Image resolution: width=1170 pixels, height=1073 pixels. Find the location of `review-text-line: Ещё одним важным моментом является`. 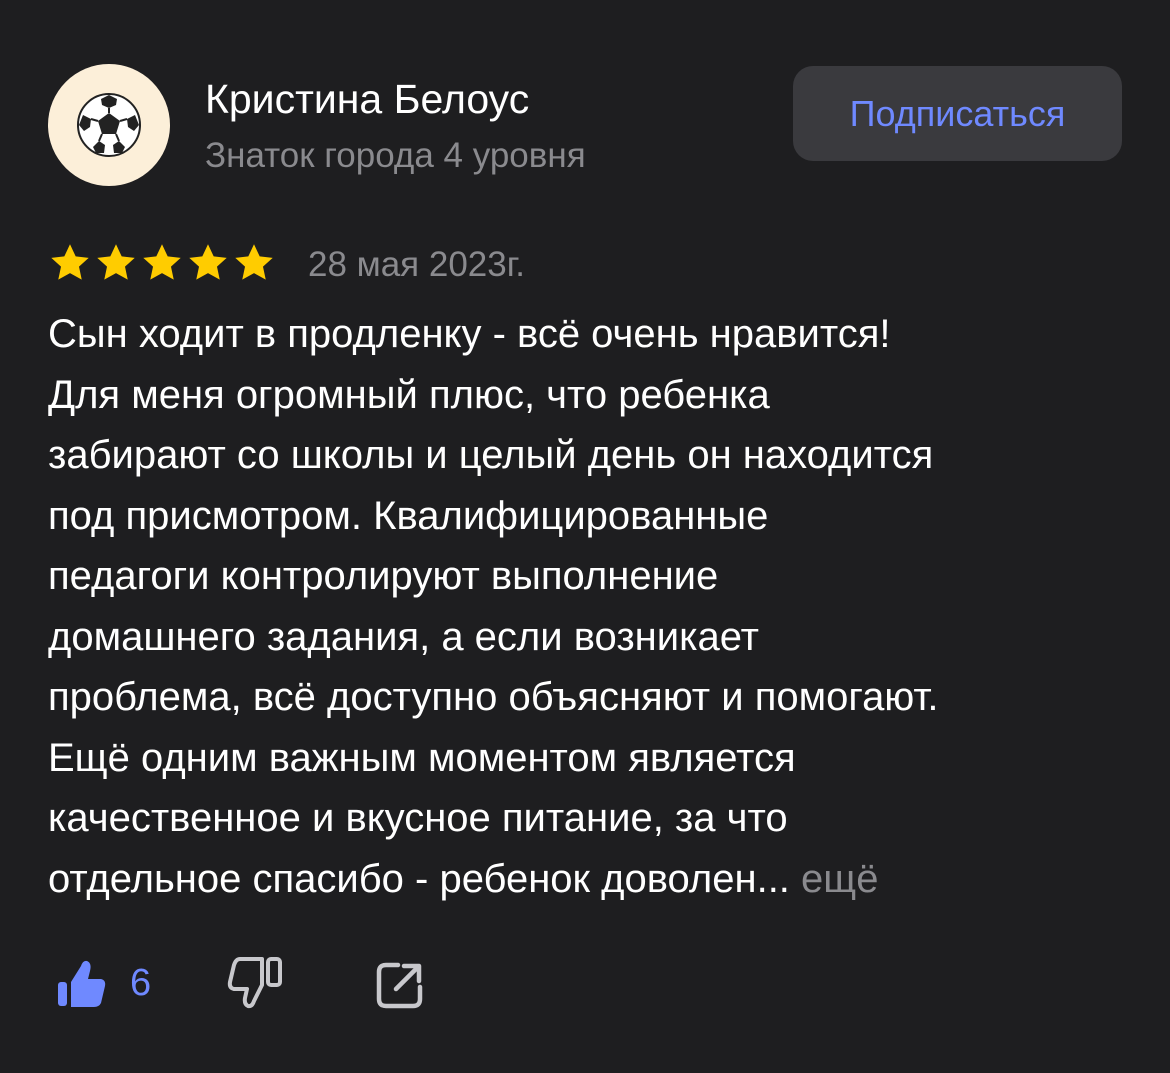

review-text-line: Ещё одним важным моментом является is located at coordinates (422, 757).